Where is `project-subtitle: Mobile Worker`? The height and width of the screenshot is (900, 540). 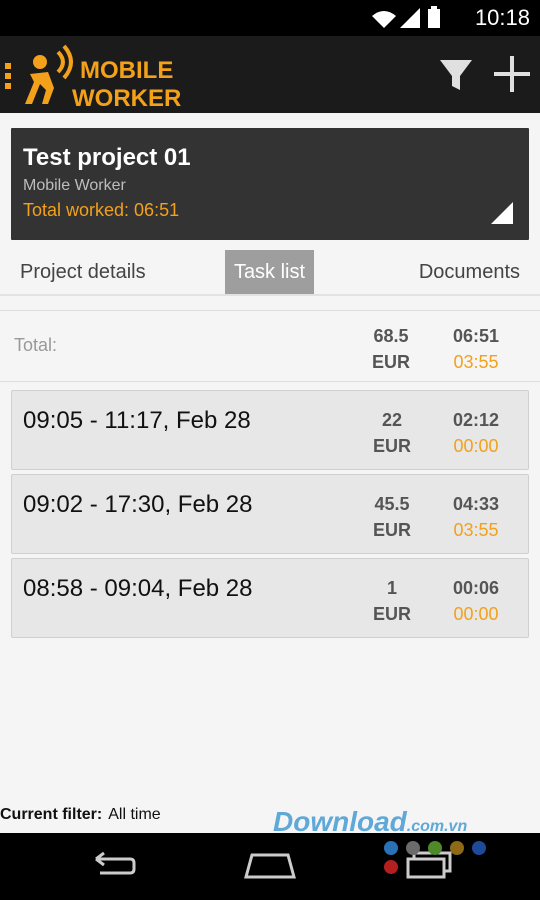 project-subtitle: Mobile Worker is located at coordinates (74, 185).